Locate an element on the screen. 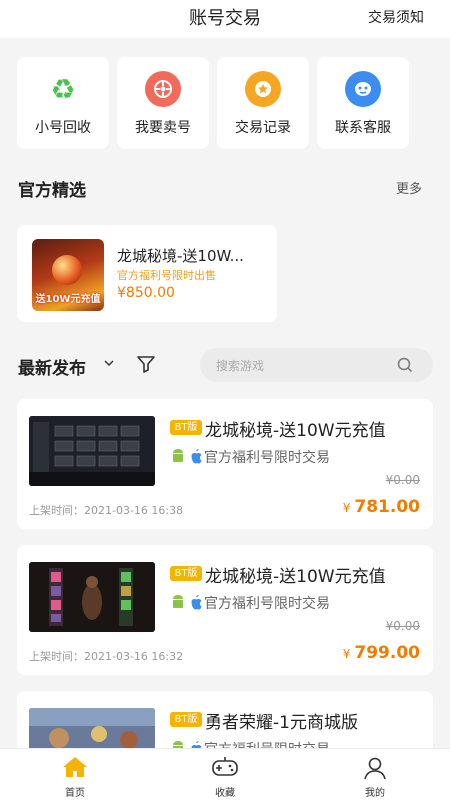  featured-subtitle: 官方福利号限时出售 is located at coordinates (166, 275).